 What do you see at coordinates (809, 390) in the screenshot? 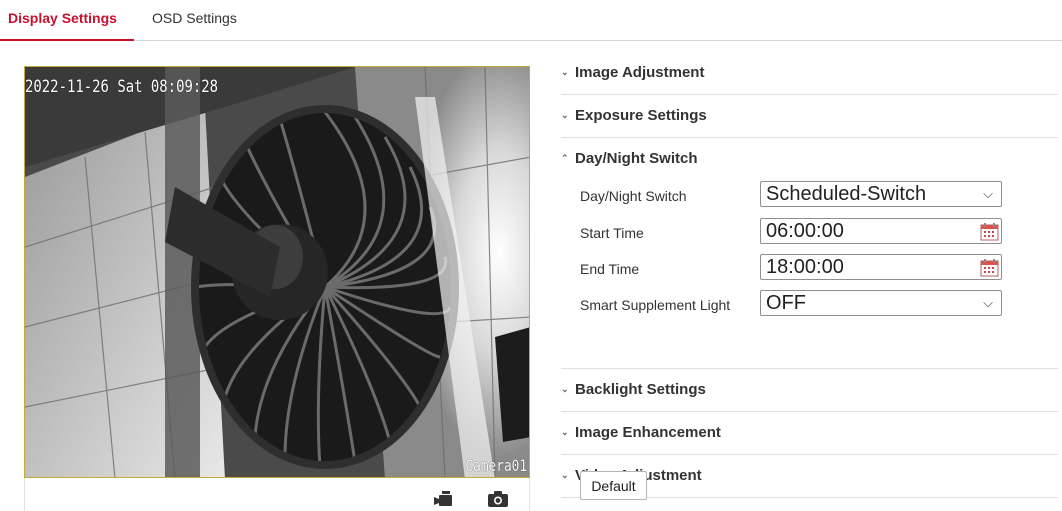
I see `section-backlight-settings: ⌄ Backlight Settings` at bounding box center [809, 390].